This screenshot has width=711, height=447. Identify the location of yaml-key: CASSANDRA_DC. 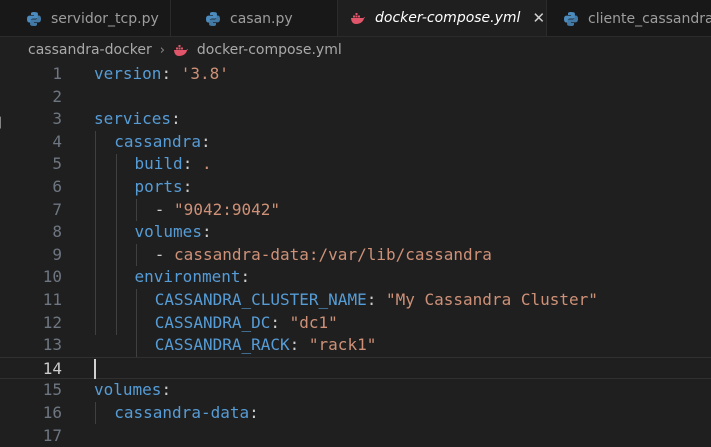
(212, 322).